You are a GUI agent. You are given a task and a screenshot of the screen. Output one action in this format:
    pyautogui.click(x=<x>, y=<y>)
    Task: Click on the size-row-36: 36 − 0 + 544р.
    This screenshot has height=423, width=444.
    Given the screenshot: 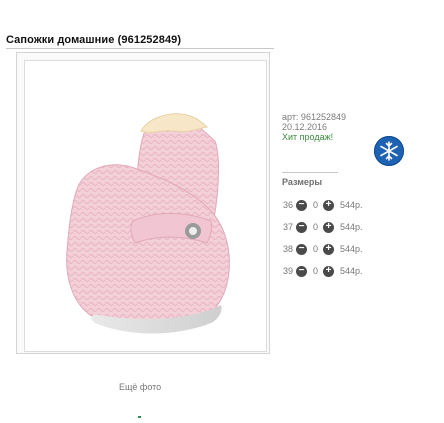 What is the action you would take?
    pyautogui.click(x=323, y=205)
    